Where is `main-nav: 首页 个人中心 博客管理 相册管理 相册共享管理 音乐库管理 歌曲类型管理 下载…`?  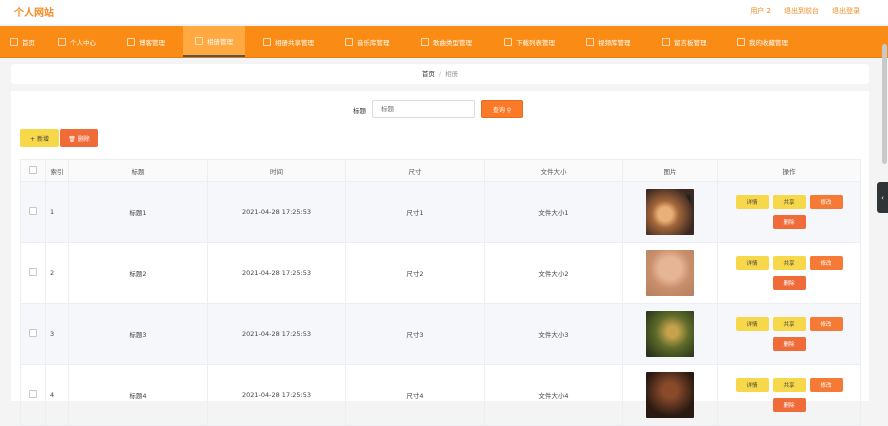 main-nav: 首页 个人中心 博客管理 相册管理 相册共享管理 音乐库管理 歌曲类型管理 下载… is located at coordinates (444, 42).